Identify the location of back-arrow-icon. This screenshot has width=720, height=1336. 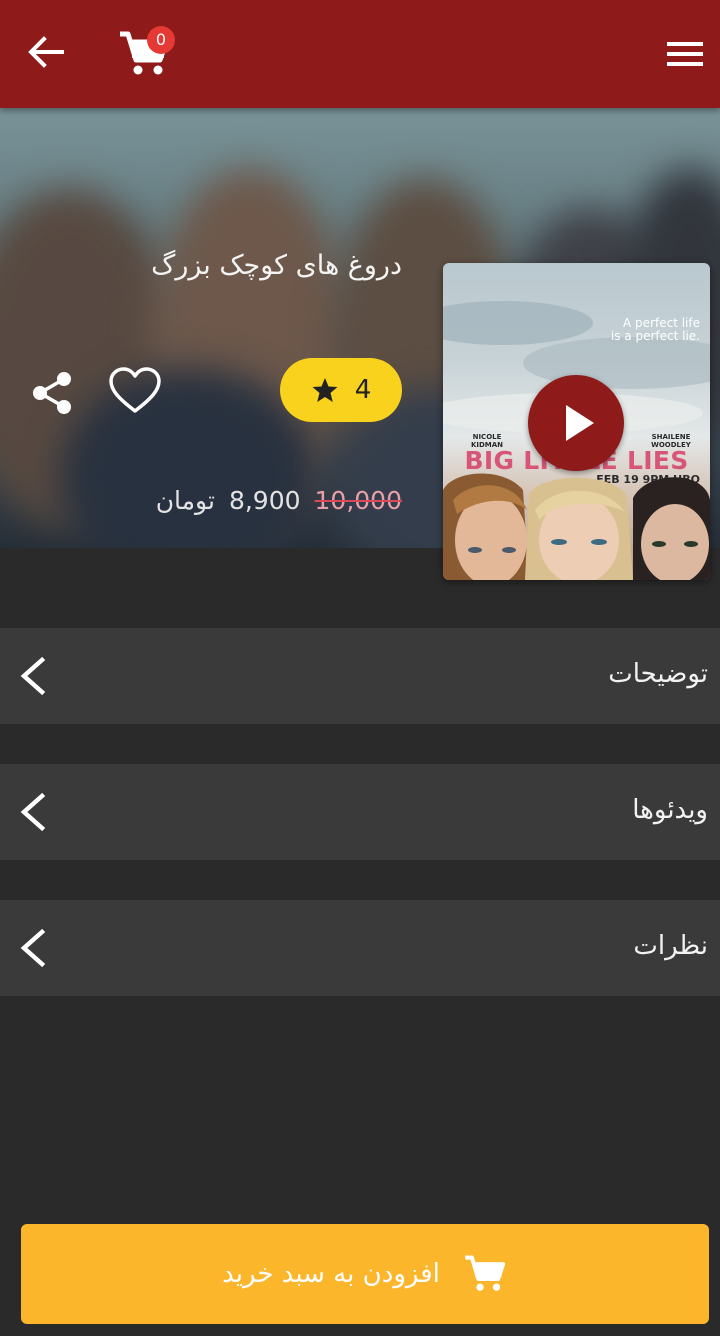
(46, 52).